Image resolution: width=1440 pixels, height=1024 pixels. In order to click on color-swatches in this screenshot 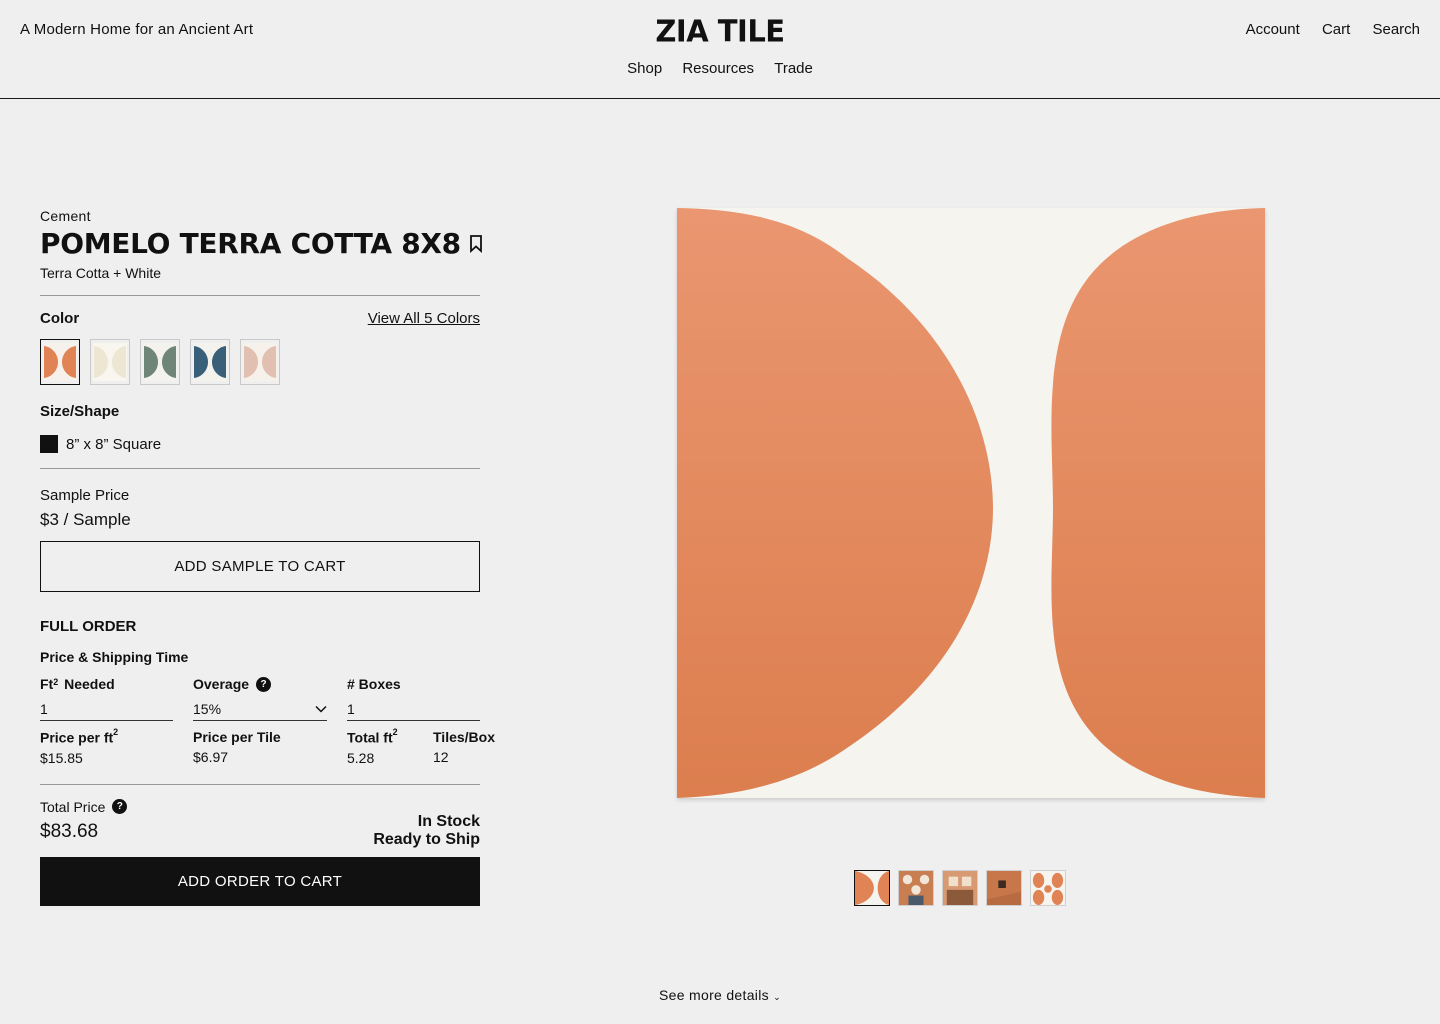, I will do `click(260, 362)`.